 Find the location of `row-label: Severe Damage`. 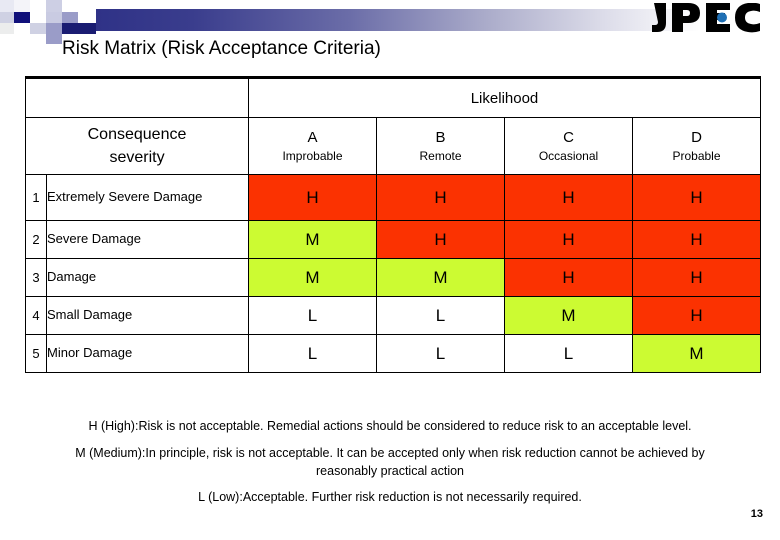

row-label: Severe Damage is located at coordinates (147, 239).